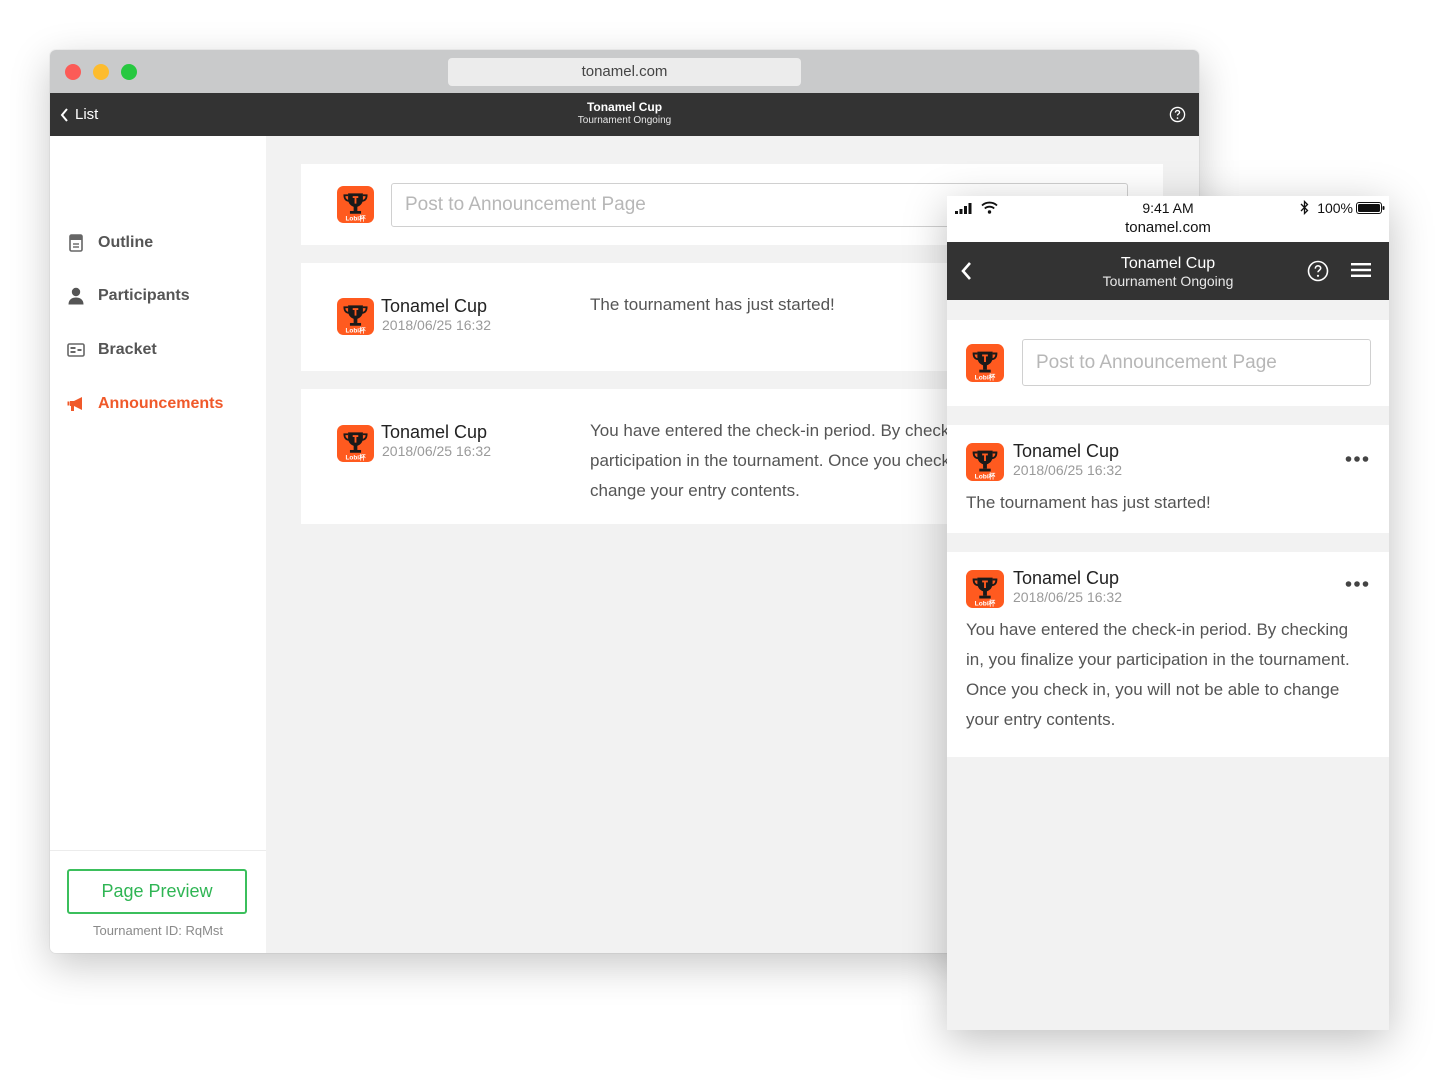  I want to click on header-title-block: Tonamel Cup Tournament Ongoing, so click(624, 113).